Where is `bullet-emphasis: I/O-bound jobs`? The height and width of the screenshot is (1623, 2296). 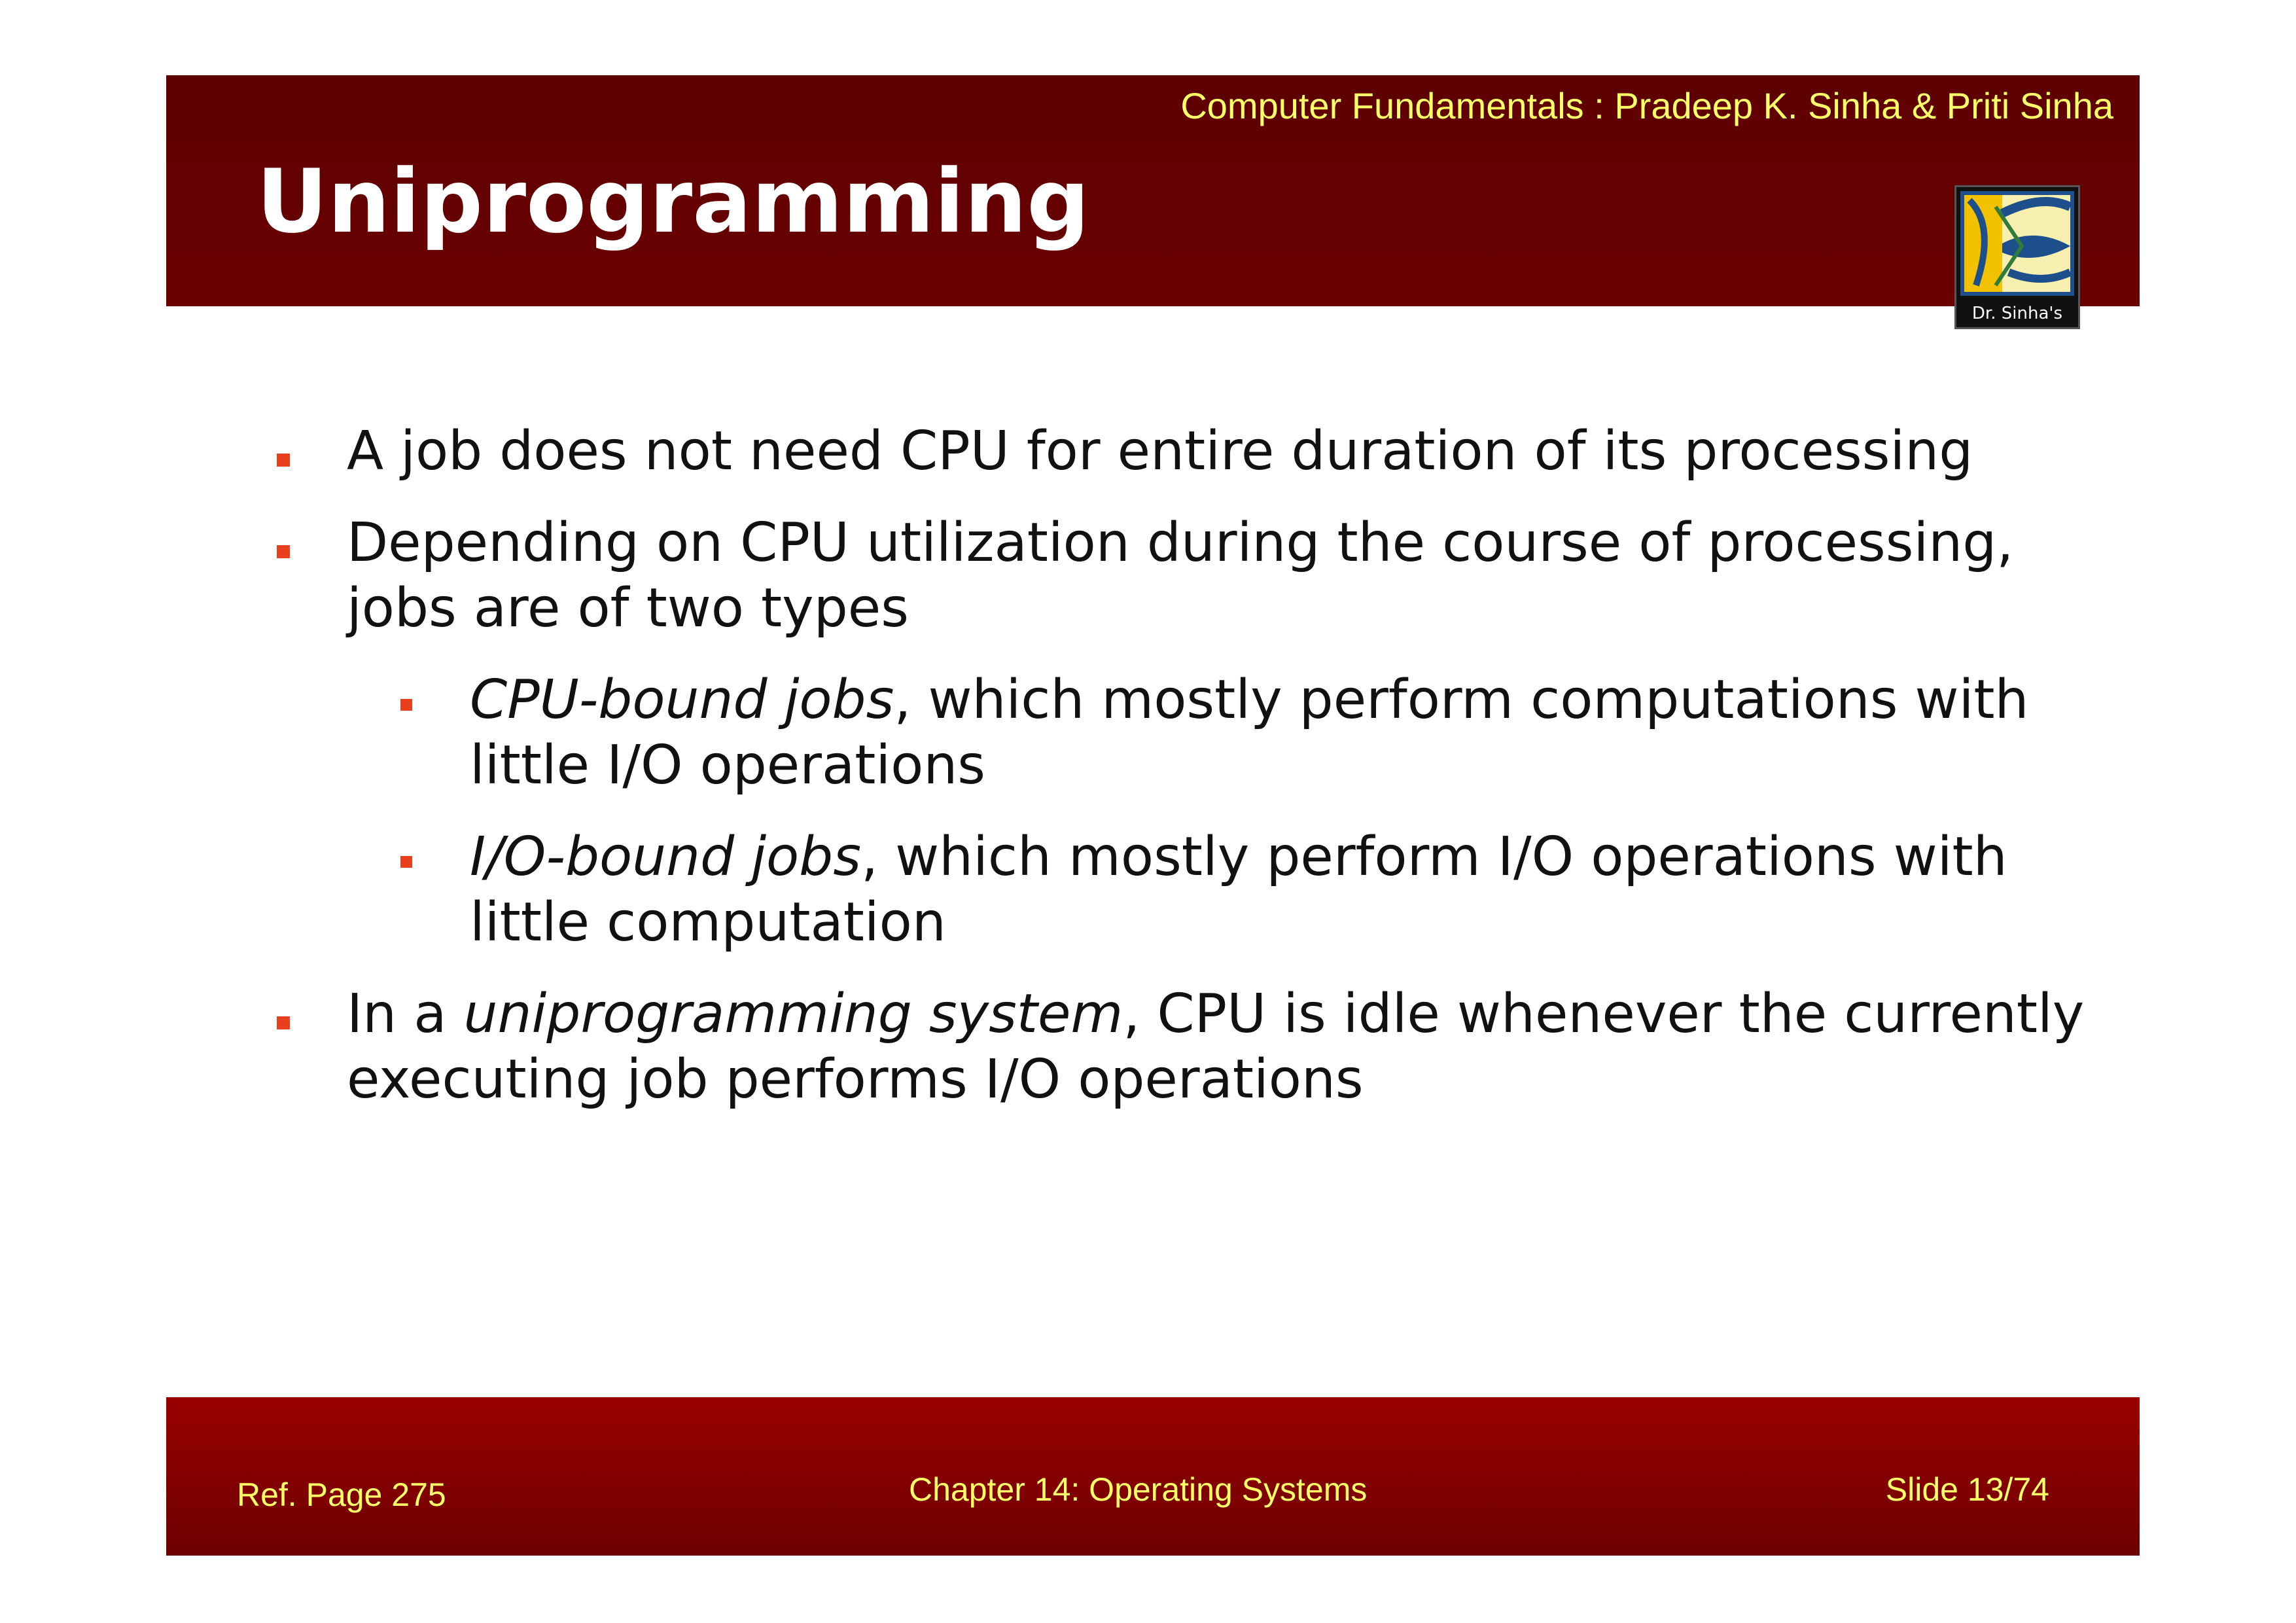 bullet-emphasis: I/O-bound jobs is located at coordinates (666, 857).